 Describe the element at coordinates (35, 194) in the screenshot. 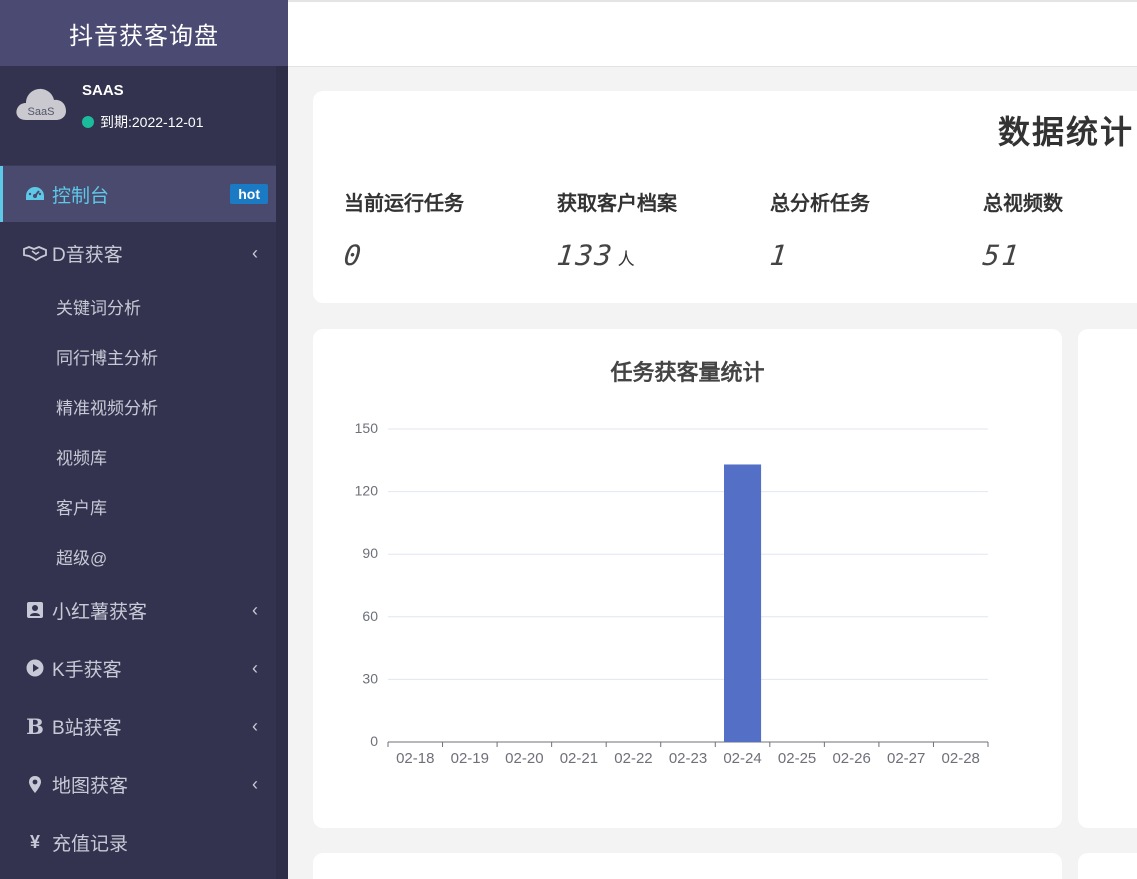

I see `dashboard-icon` at that location.